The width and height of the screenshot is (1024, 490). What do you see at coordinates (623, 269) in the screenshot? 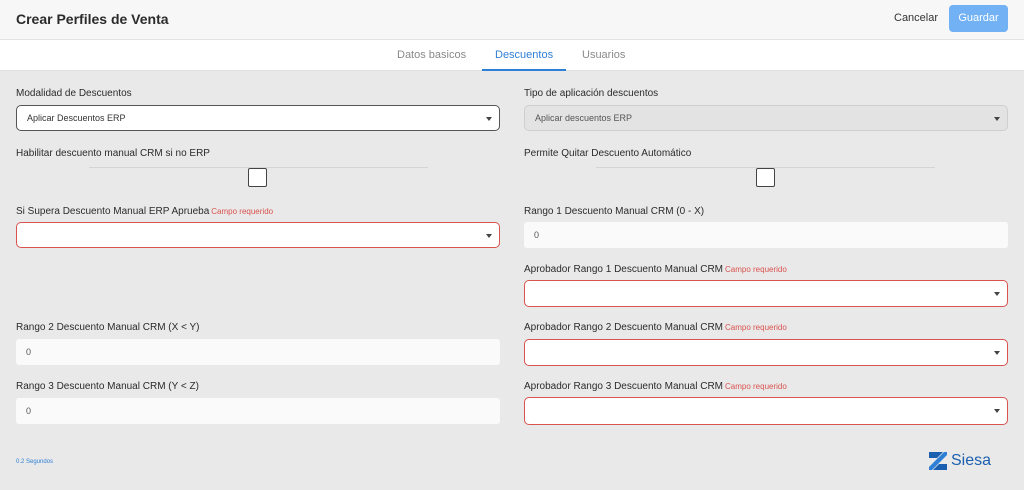
I see `aprobador1-label-text: Aprobador Rango 1 Descuento Manual CRM` at bounding box center [623, 269].